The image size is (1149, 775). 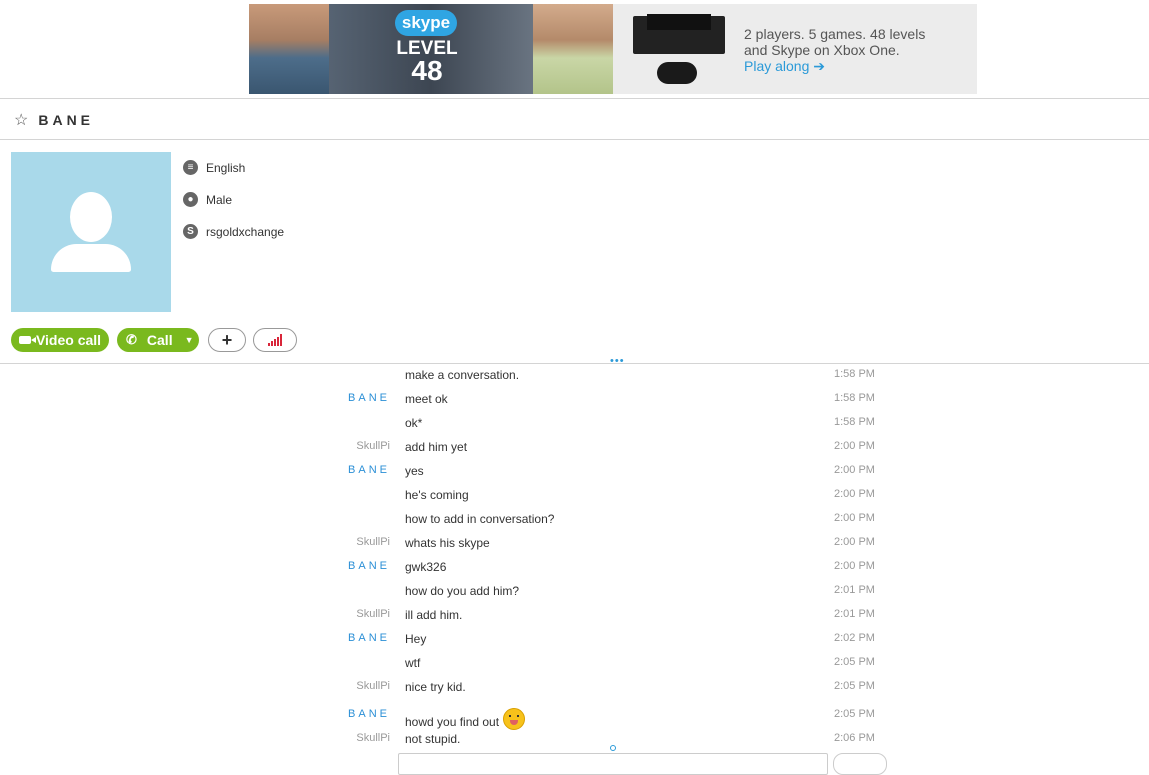 What do you see at coordinates (190, 167) in the screenshot?
I see `speech-bubble-icon: ≡` at bounding box center [190, 167].